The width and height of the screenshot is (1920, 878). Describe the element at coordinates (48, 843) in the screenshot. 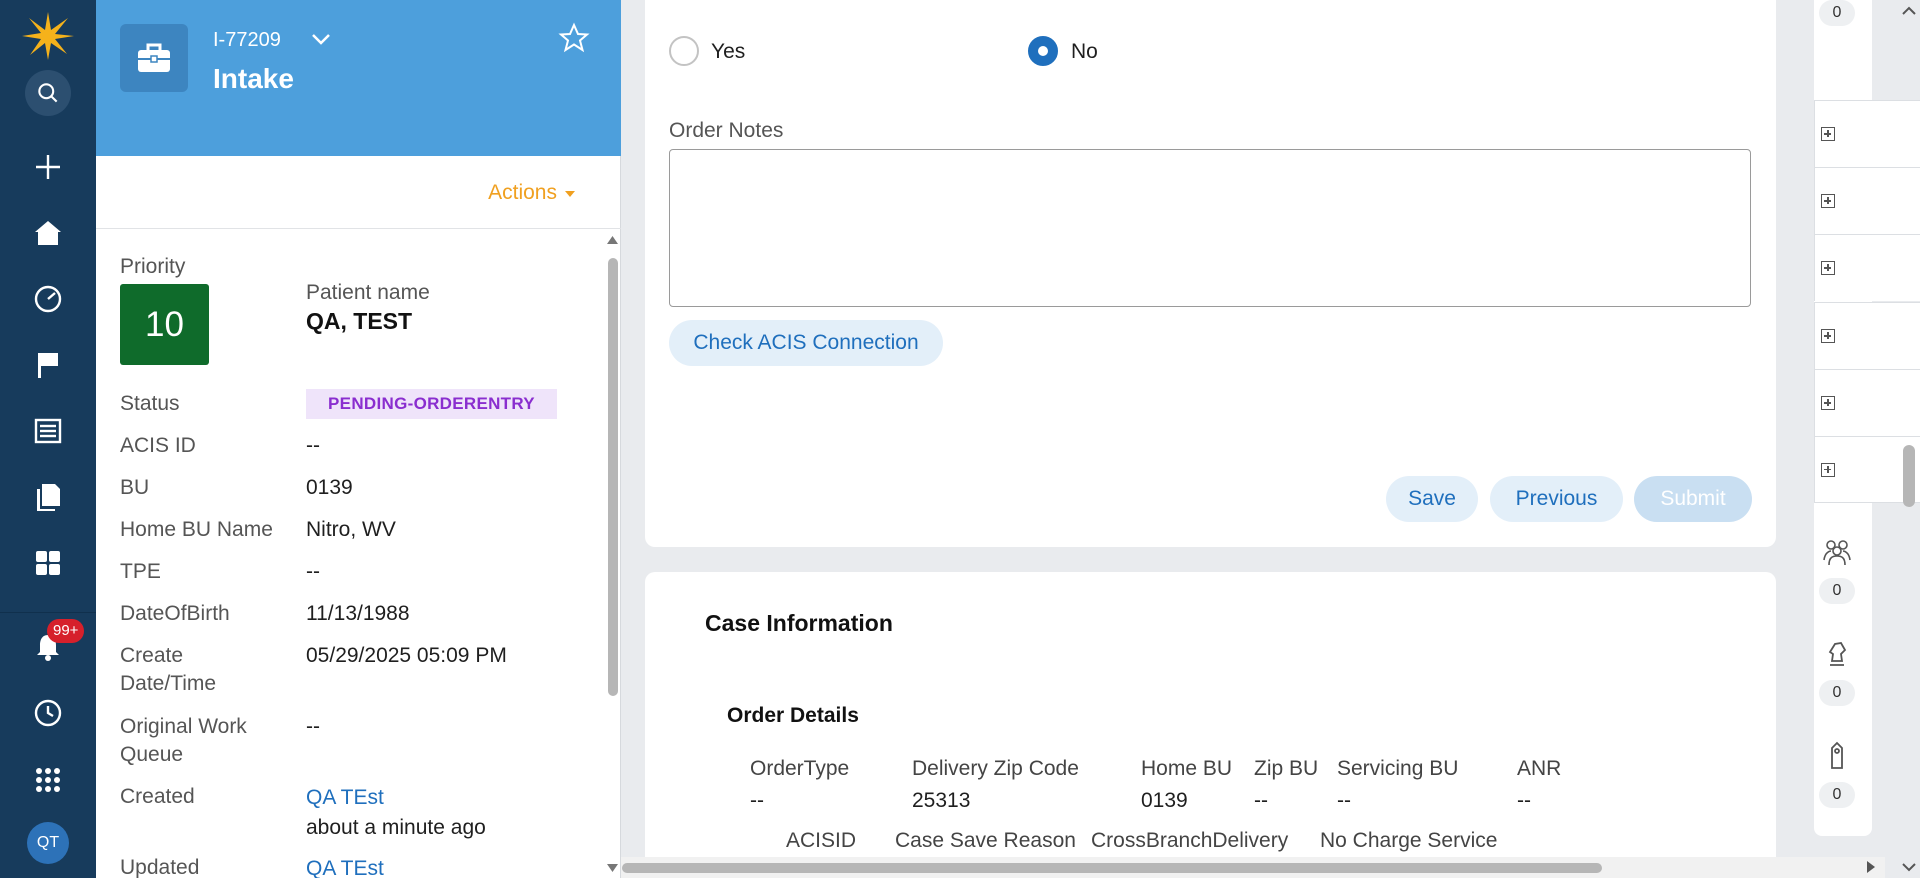

I see `avatar: QT` at that location.